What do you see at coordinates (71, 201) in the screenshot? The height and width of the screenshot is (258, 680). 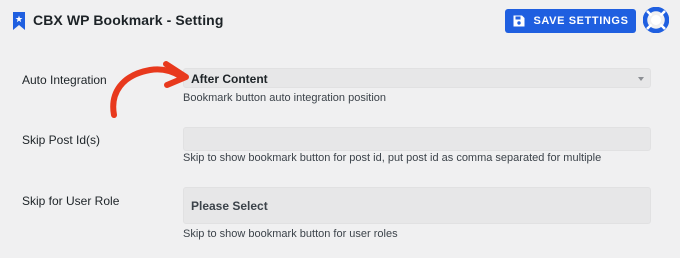 I see `skip-user-role-label: Skip for User Role` at bounding box center [71, 201].